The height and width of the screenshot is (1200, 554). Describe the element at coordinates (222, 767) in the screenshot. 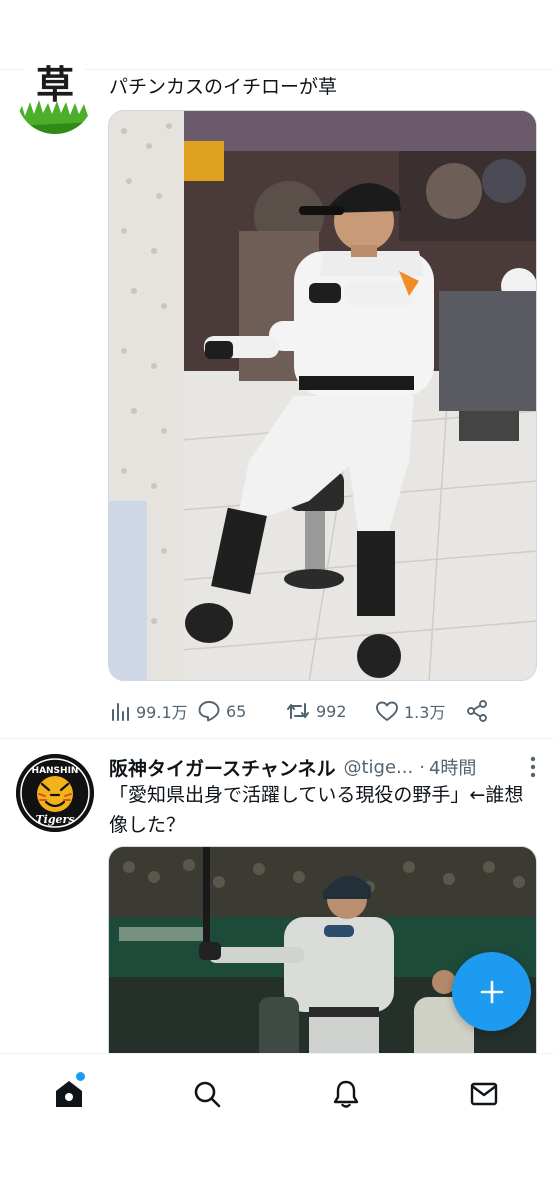

I see `display-name: 阪神タイガースチャンネル` at that location.